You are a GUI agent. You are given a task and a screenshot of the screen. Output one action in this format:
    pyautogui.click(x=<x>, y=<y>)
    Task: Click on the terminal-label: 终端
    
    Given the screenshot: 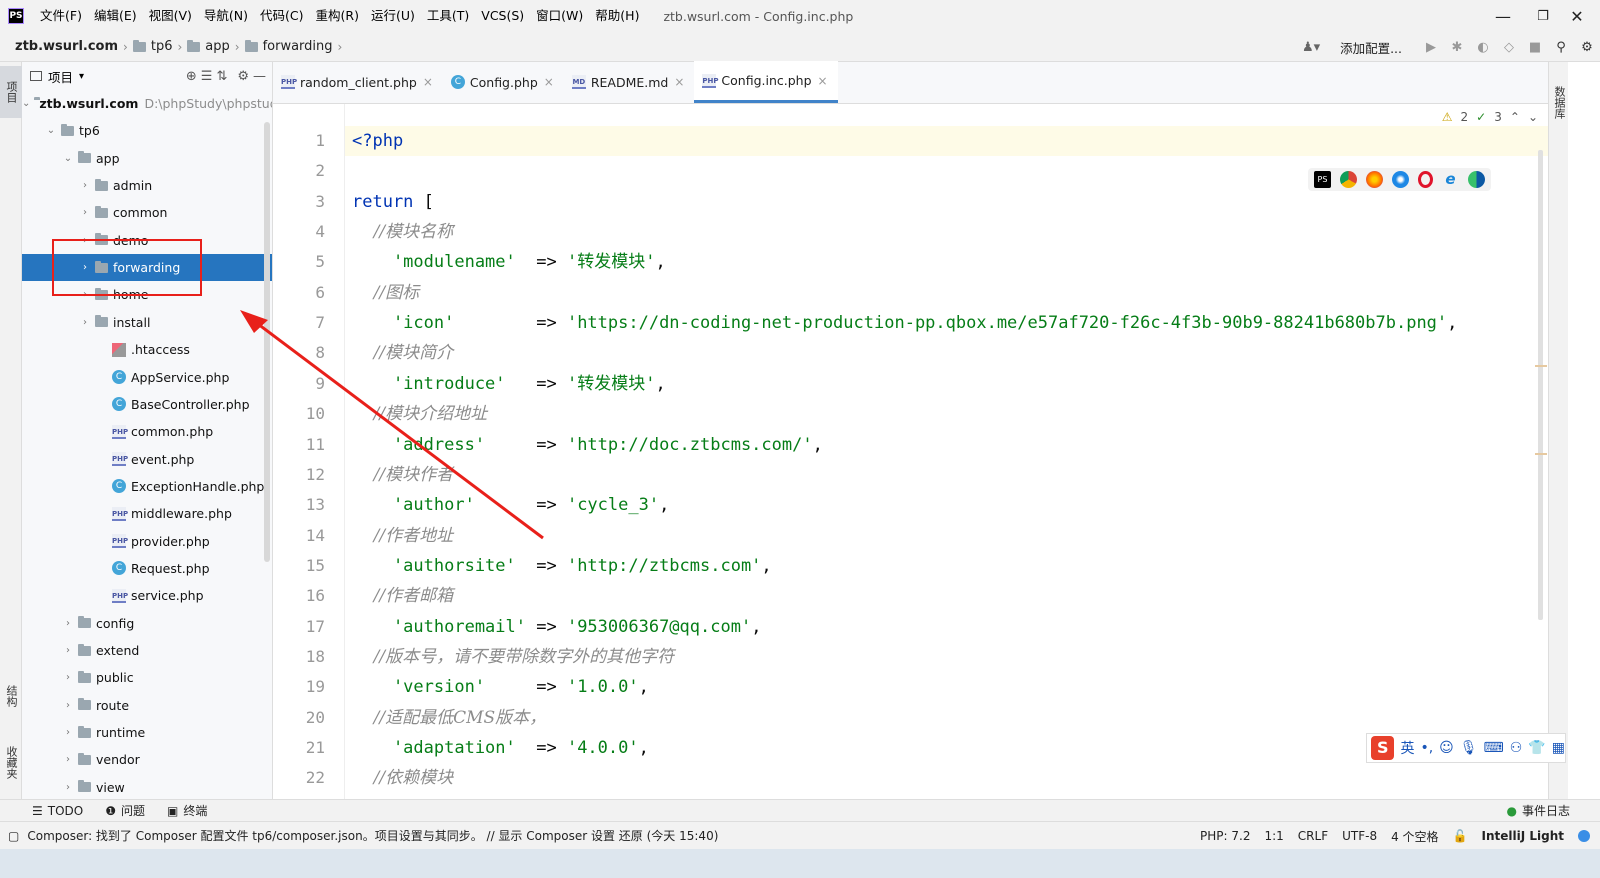 What is the action you would take?
    pyautogui.click(x=195, y=811)
    